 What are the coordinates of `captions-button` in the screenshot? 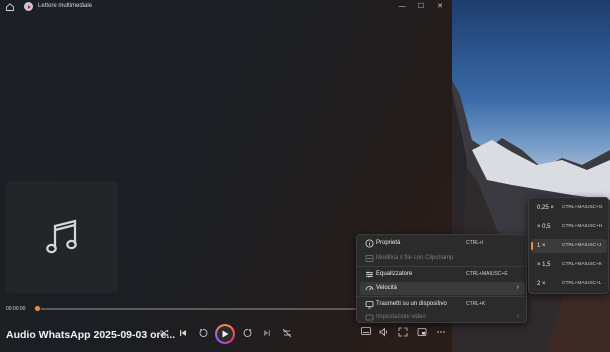 It's located at (366, 333).